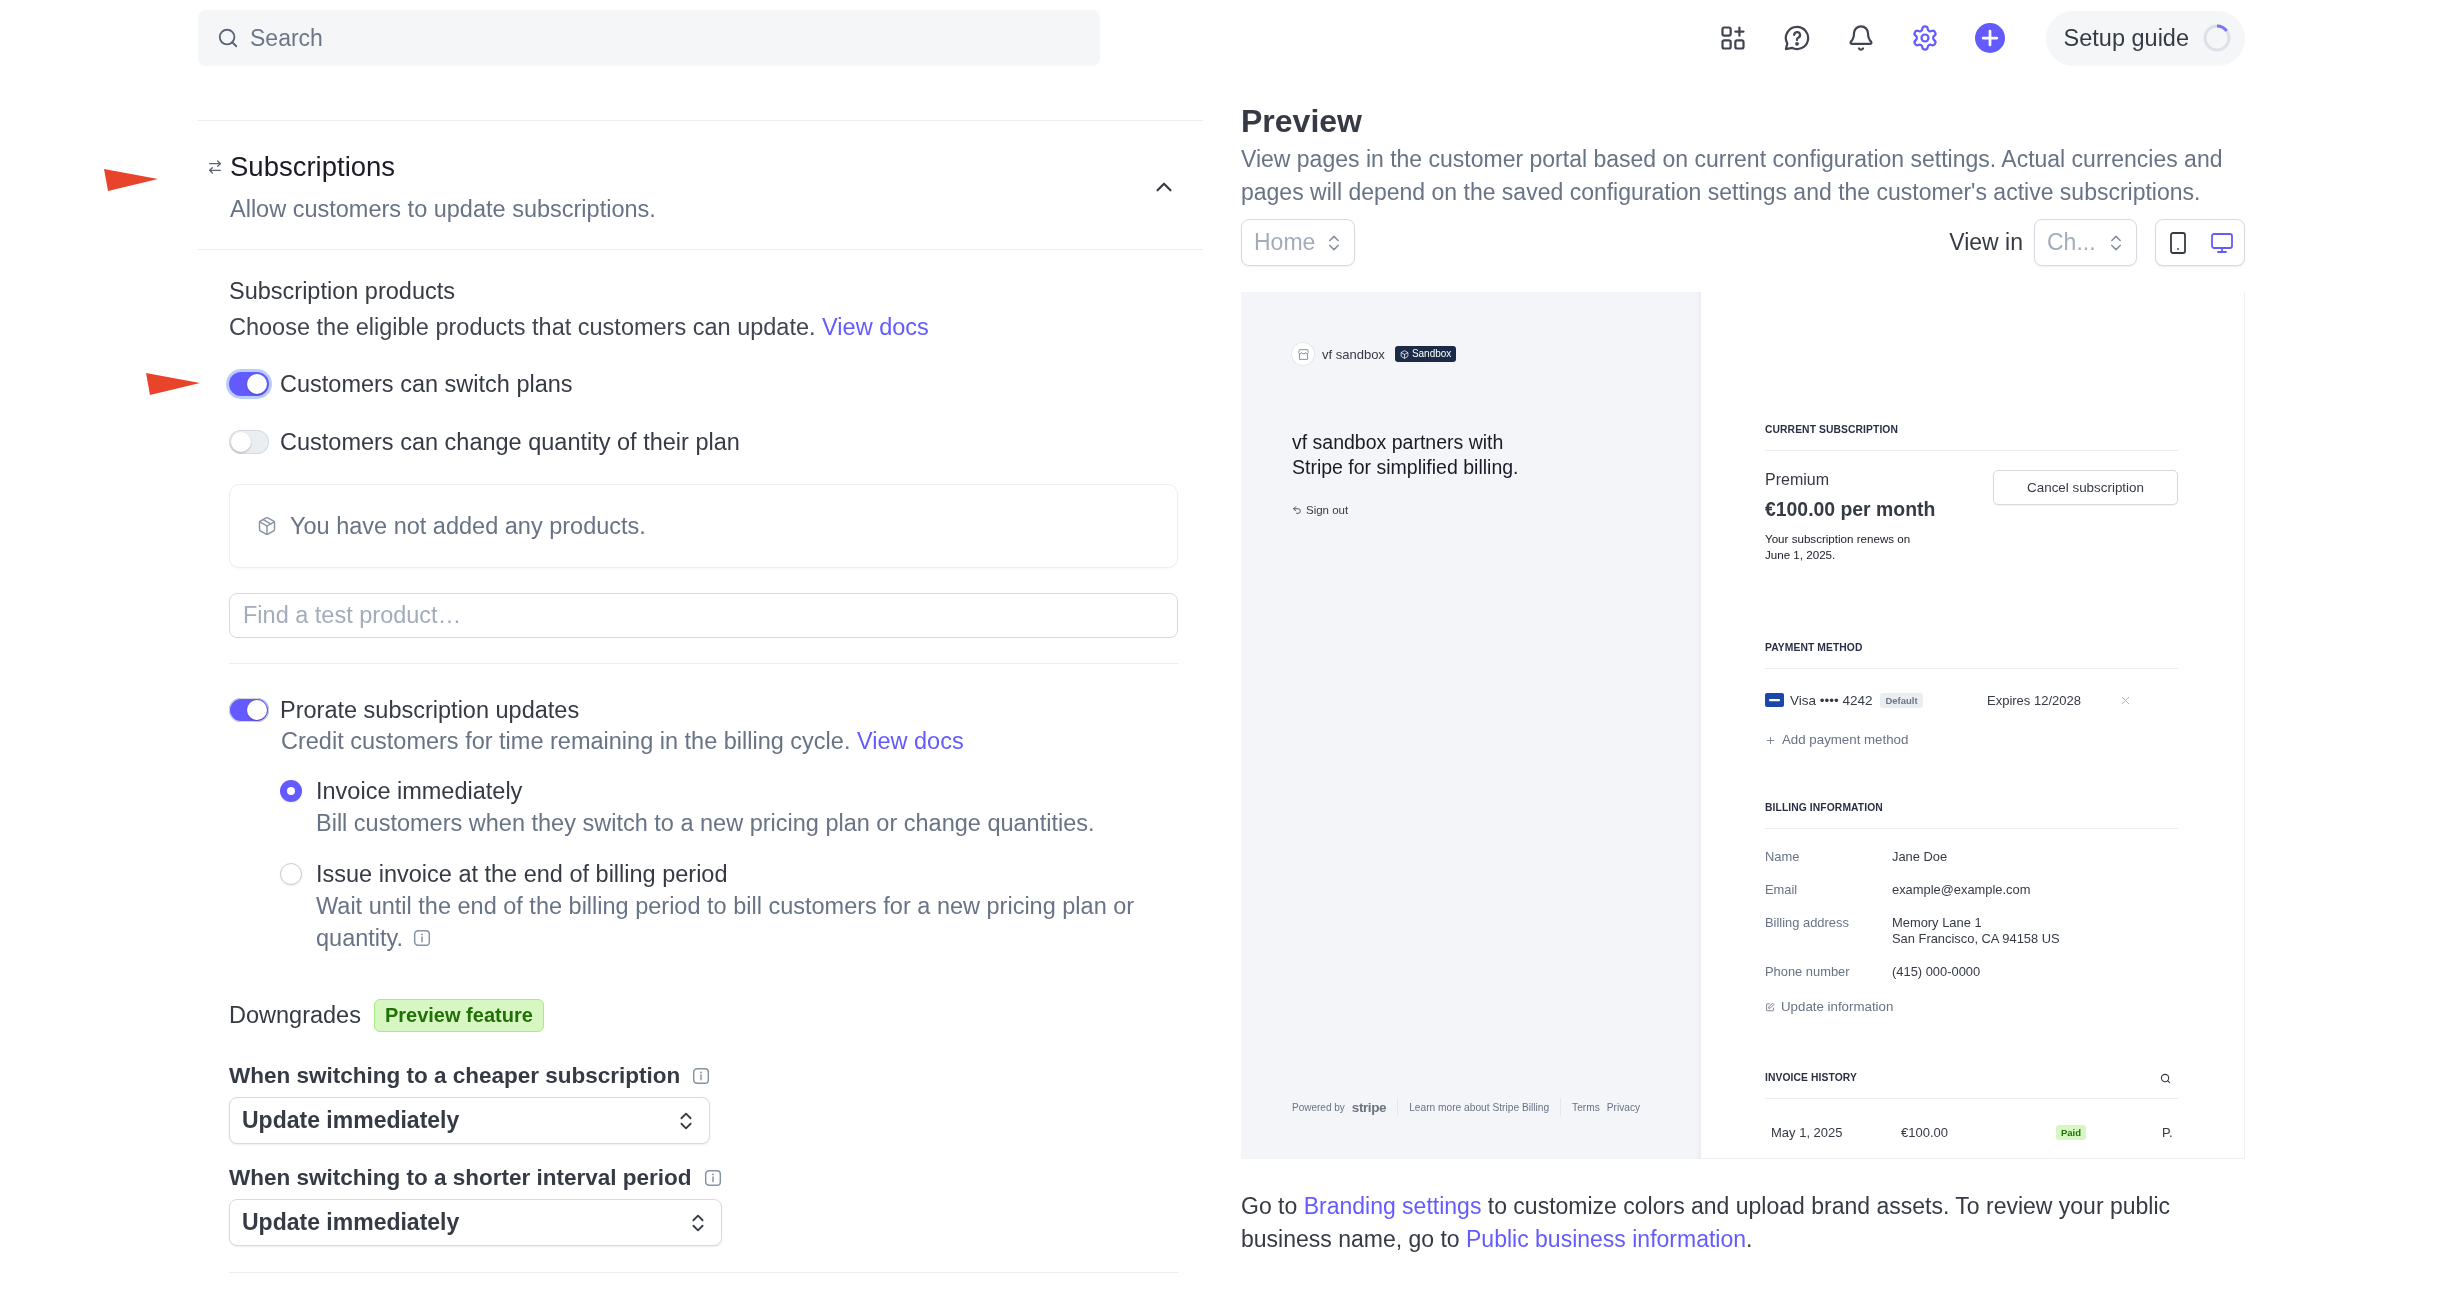 Image resolution: width=2440 pixels, height=1290 pixels. Describe the element at coordinates (1961, 890) in the screenshot. I see `field-value: example@example.com` at that location.